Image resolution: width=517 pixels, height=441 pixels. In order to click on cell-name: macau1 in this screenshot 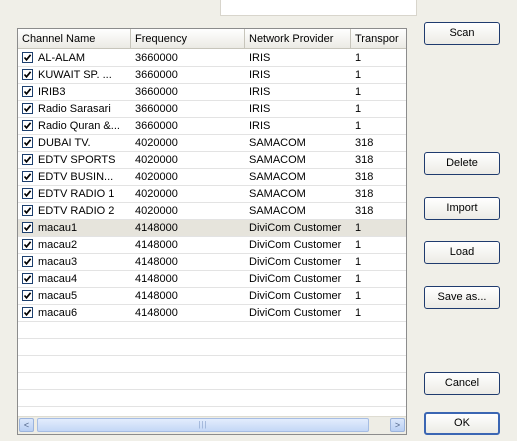, I will do `click(58, 228)`.